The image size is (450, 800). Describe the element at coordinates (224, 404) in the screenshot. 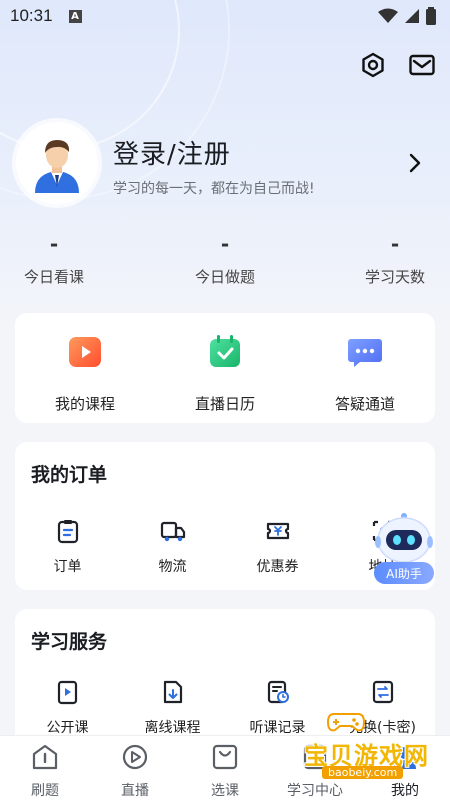

I see `quick-action-label: 直播日历` at that location.